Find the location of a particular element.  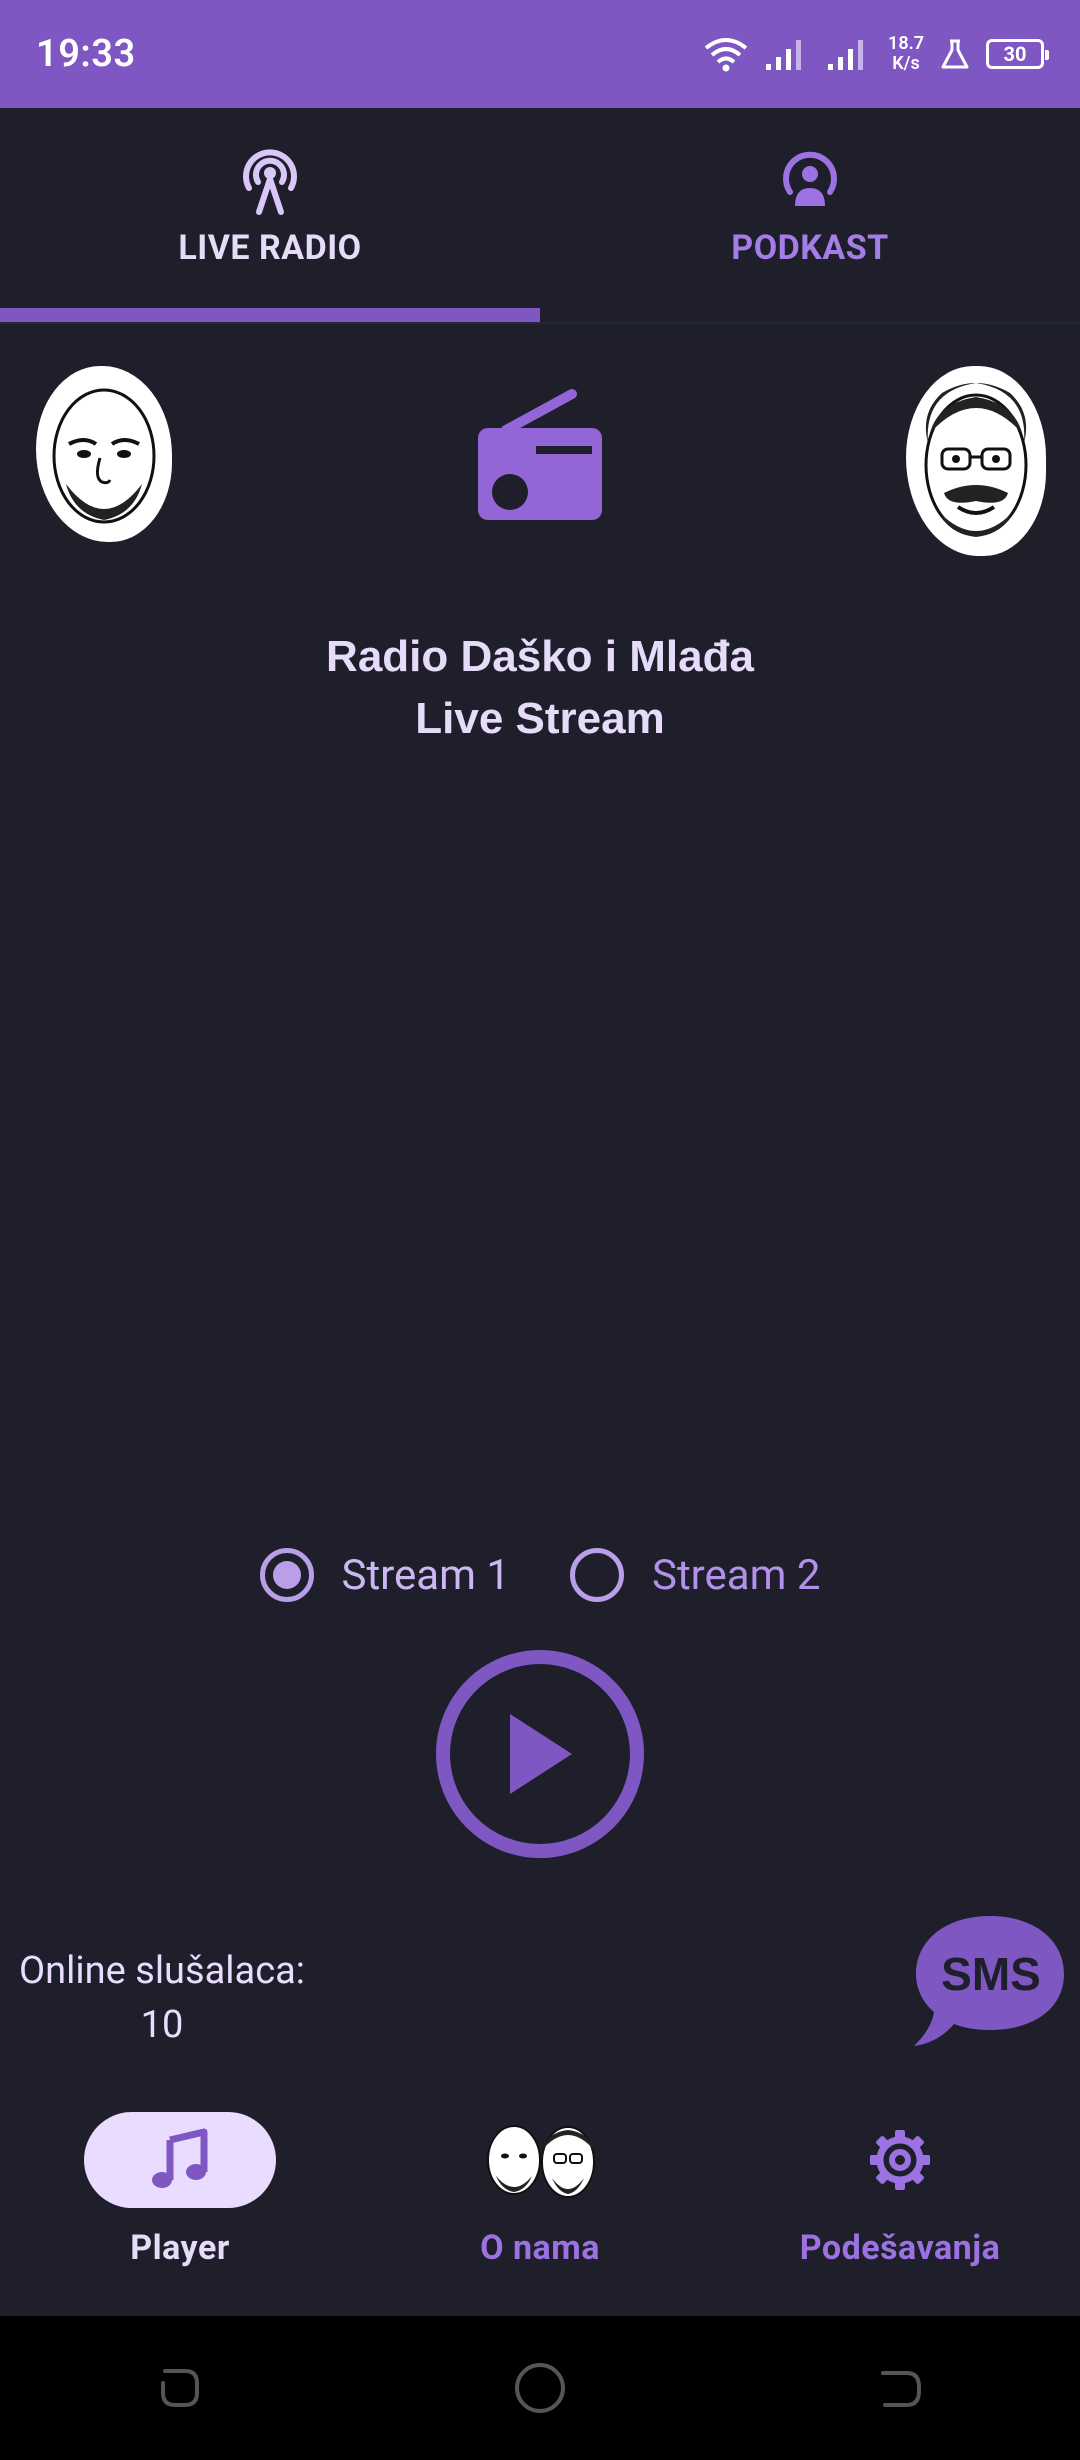

nav-player-pill is located at coordinates (180, 2160).